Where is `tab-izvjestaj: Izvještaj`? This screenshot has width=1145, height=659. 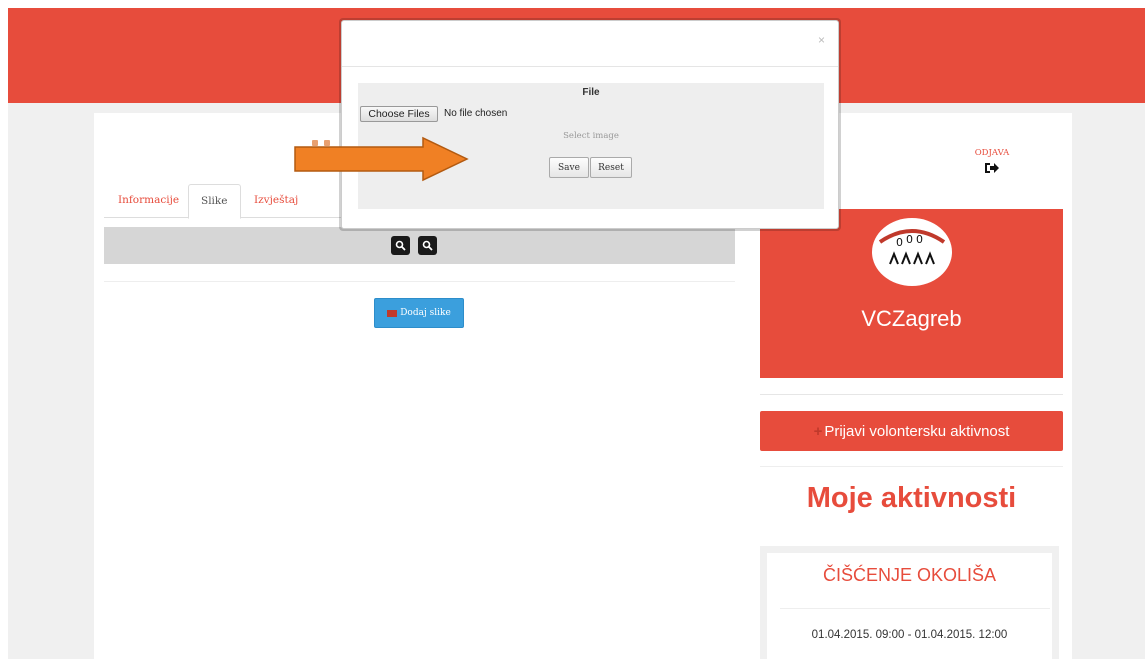
tab-izvjestaj: Izvještaj is located at coordinates (276, 201).